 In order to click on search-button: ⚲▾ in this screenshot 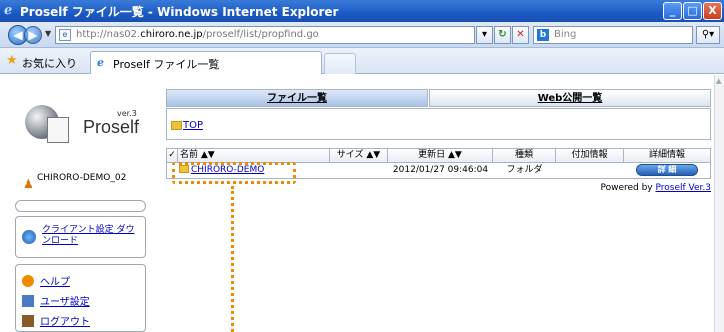, I will do `click(708, 35)`.